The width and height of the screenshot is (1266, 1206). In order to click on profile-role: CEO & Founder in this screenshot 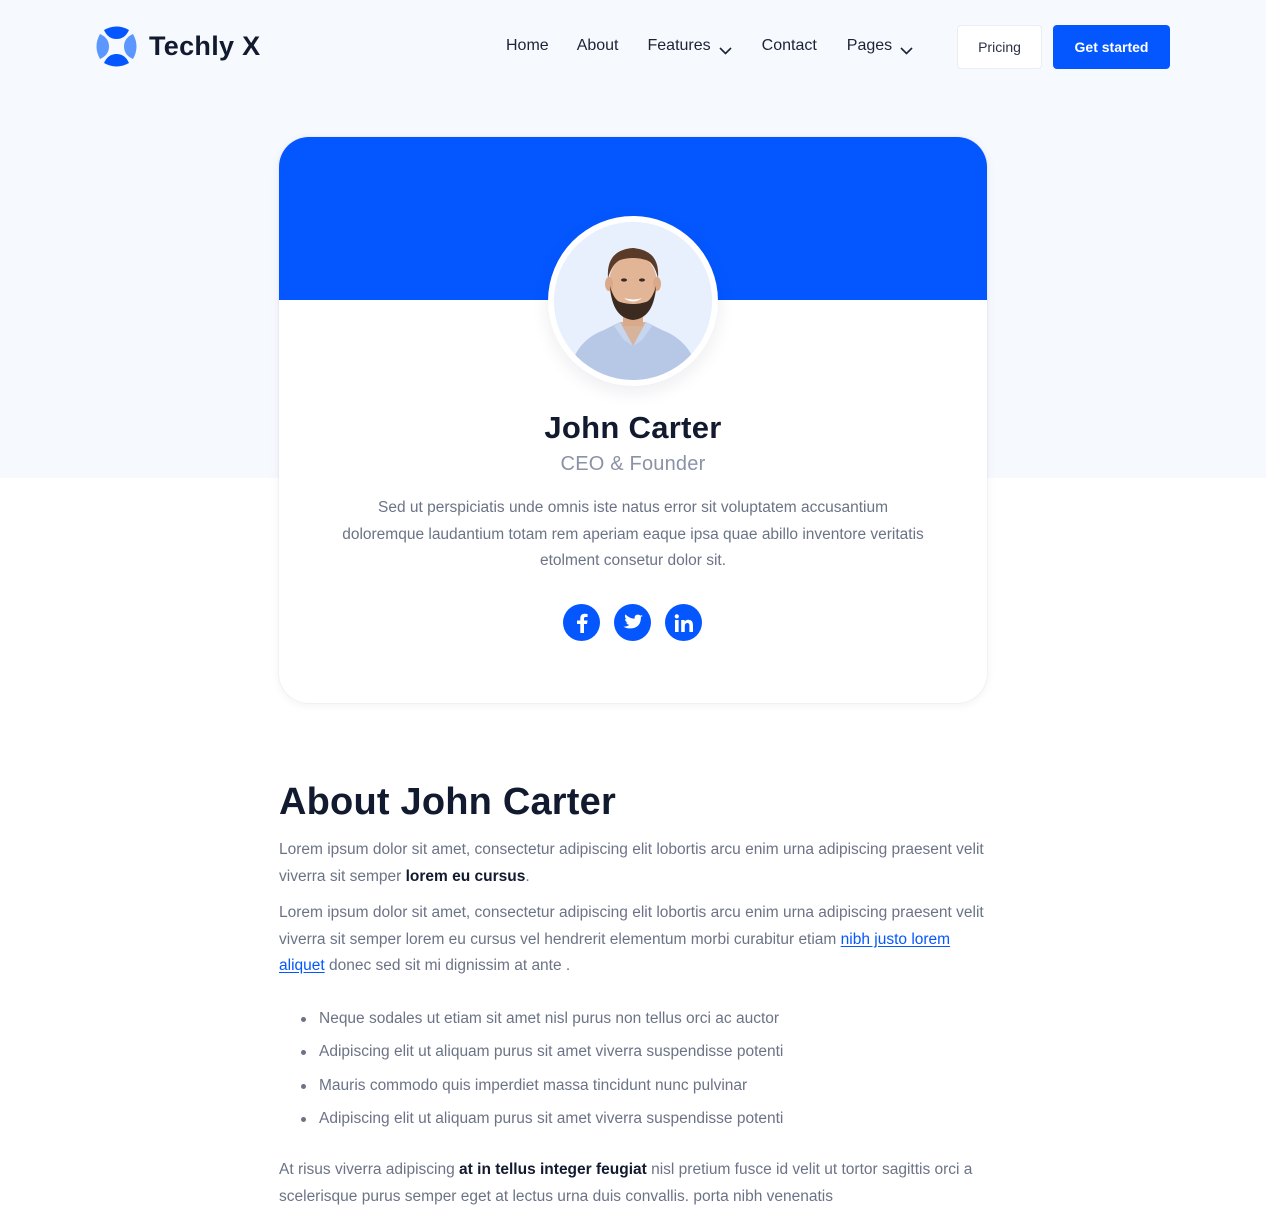, I will do `click(633, 464)`.